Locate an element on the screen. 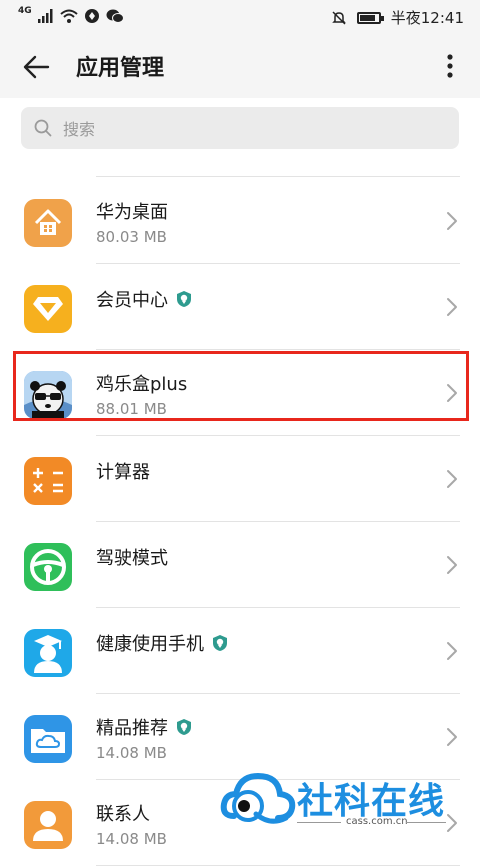  app-name: 驾驶模式 is located at coordinates (132, 557).